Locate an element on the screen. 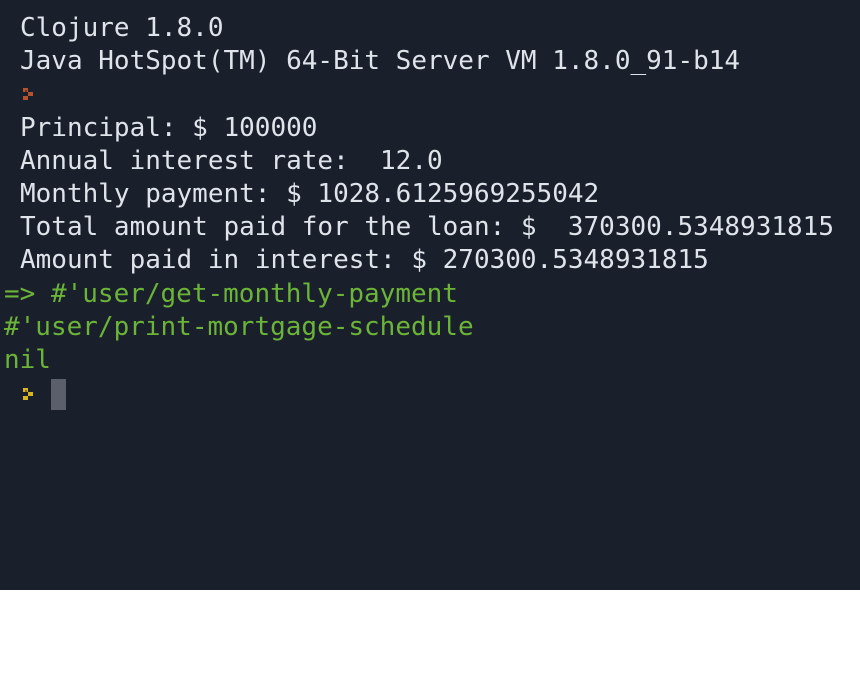  monthly-payment-line: Monthly payment: $ 1028.6125969255042 is located at coordinates (310, 194).